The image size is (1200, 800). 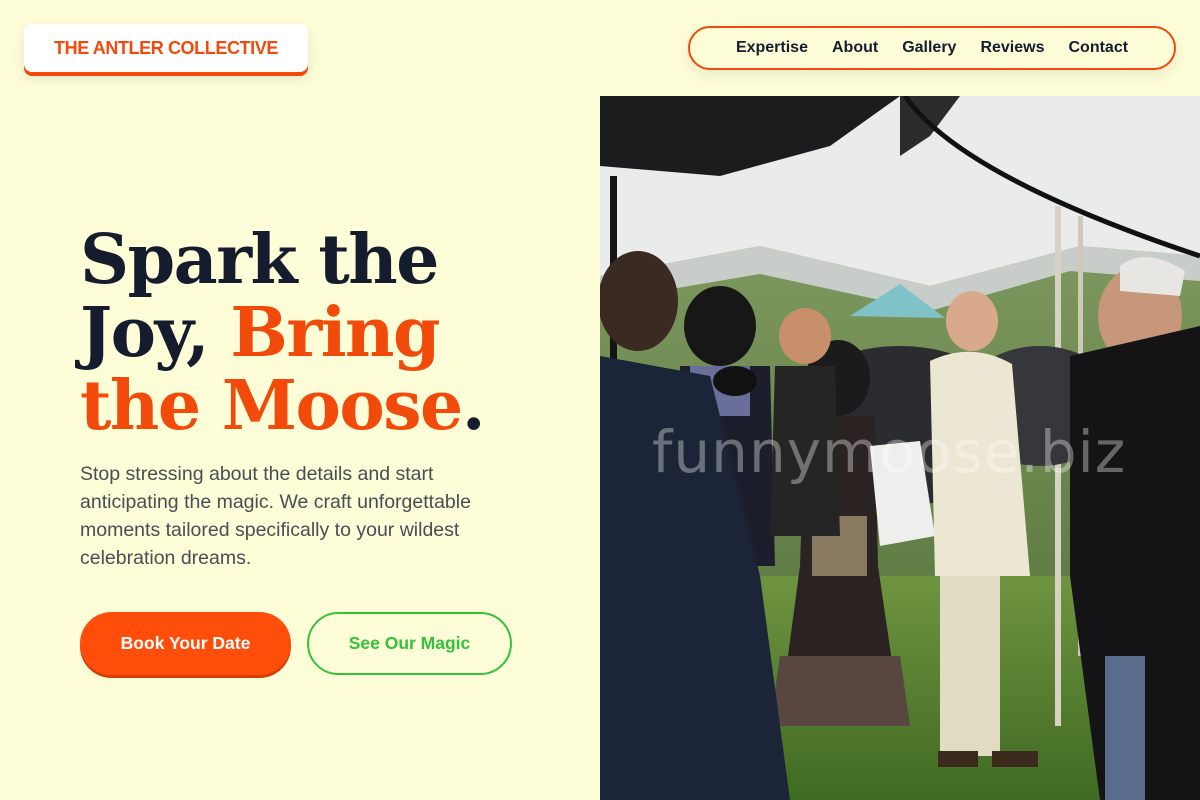 I want to click on brand-logo: THE ANTLER COLLECTIVE, so click(x=166, y=48).